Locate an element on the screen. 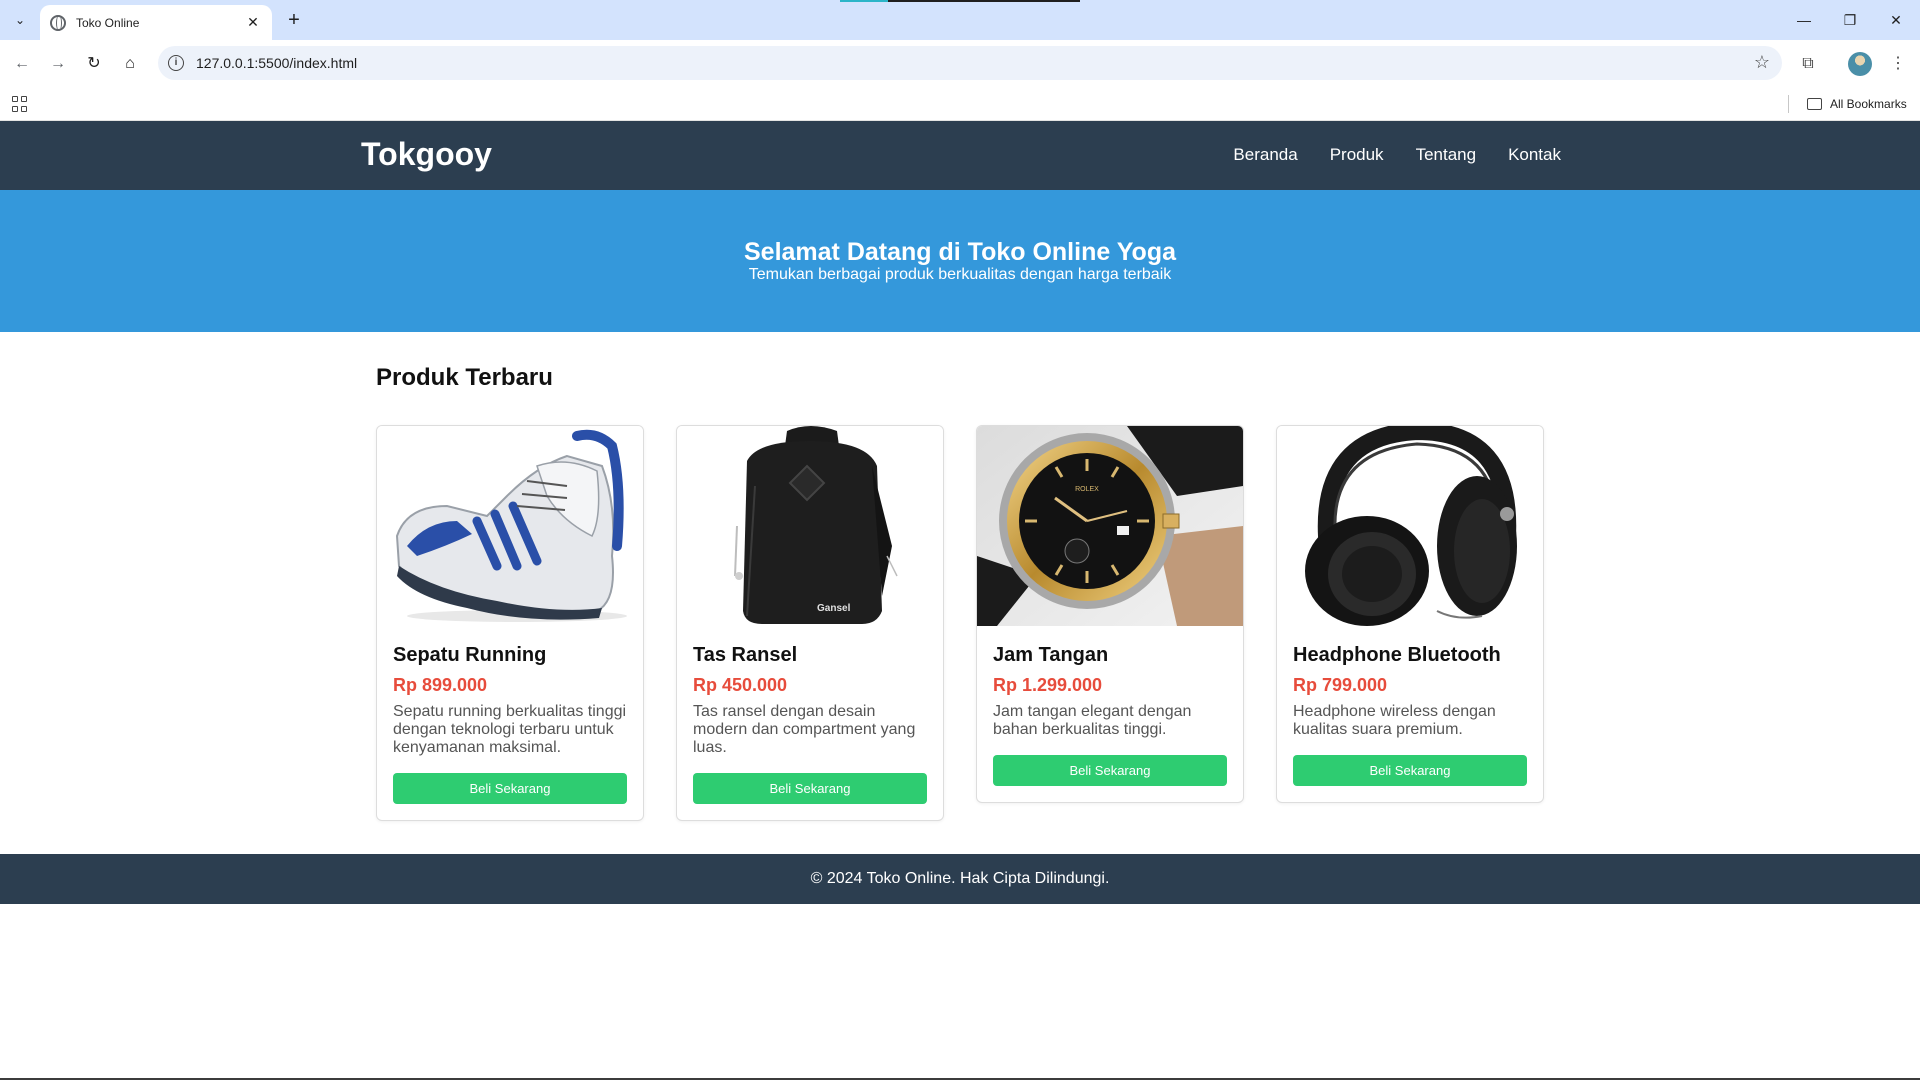  restore-icon: ❐ is located at coordinates (1850, 20).